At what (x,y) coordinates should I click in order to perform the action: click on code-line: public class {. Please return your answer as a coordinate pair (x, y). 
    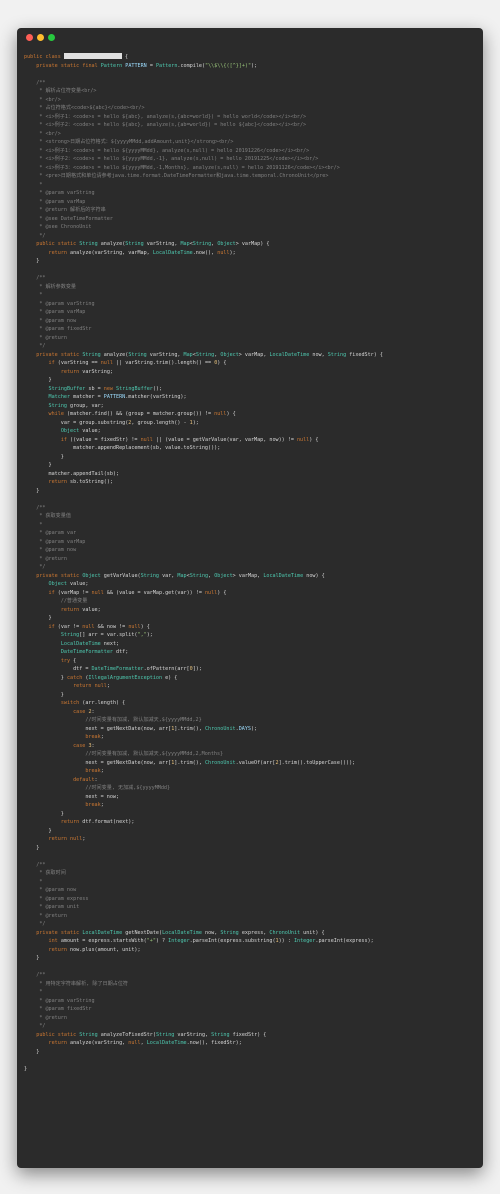
    Looking at the image, I should click on (76, 56).